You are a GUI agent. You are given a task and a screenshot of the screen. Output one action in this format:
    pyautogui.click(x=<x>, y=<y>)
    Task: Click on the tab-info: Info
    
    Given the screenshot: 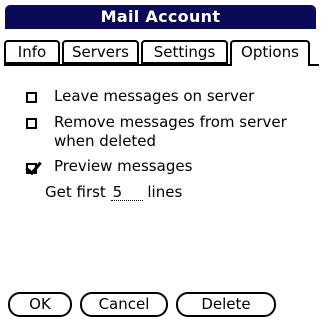 What is the action you would take?
    pyautogui.click(x=32, y=52)
    